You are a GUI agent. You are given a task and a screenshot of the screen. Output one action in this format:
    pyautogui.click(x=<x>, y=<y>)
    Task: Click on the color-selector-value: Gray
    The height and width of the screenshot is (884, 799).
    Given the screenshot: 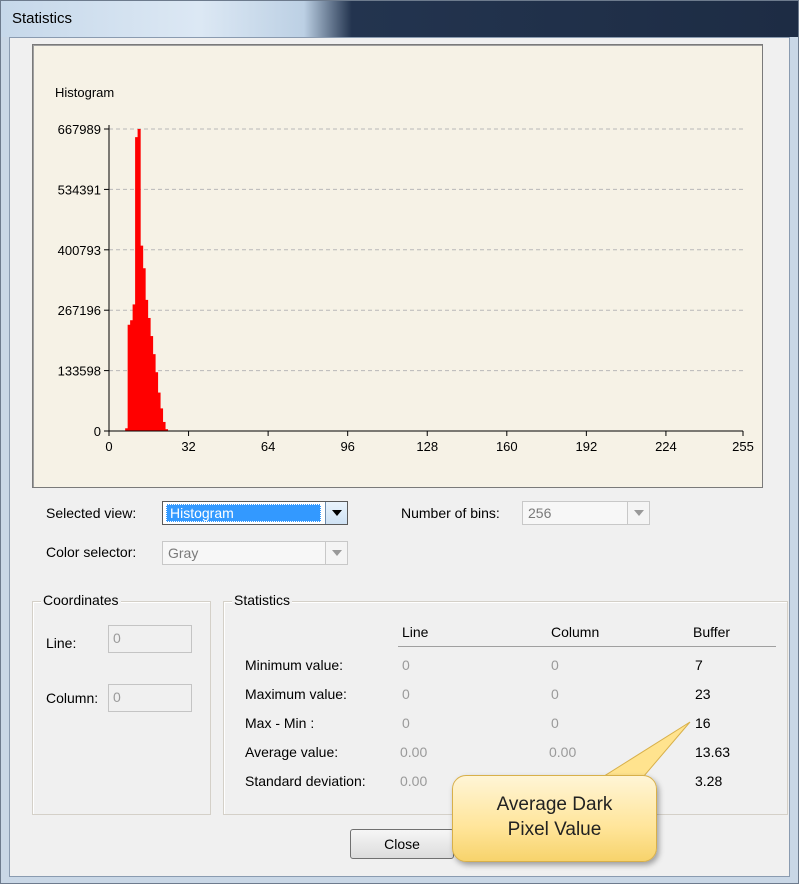 What is the action you would take?
    pyautogui.click(x=183, y=553)
    